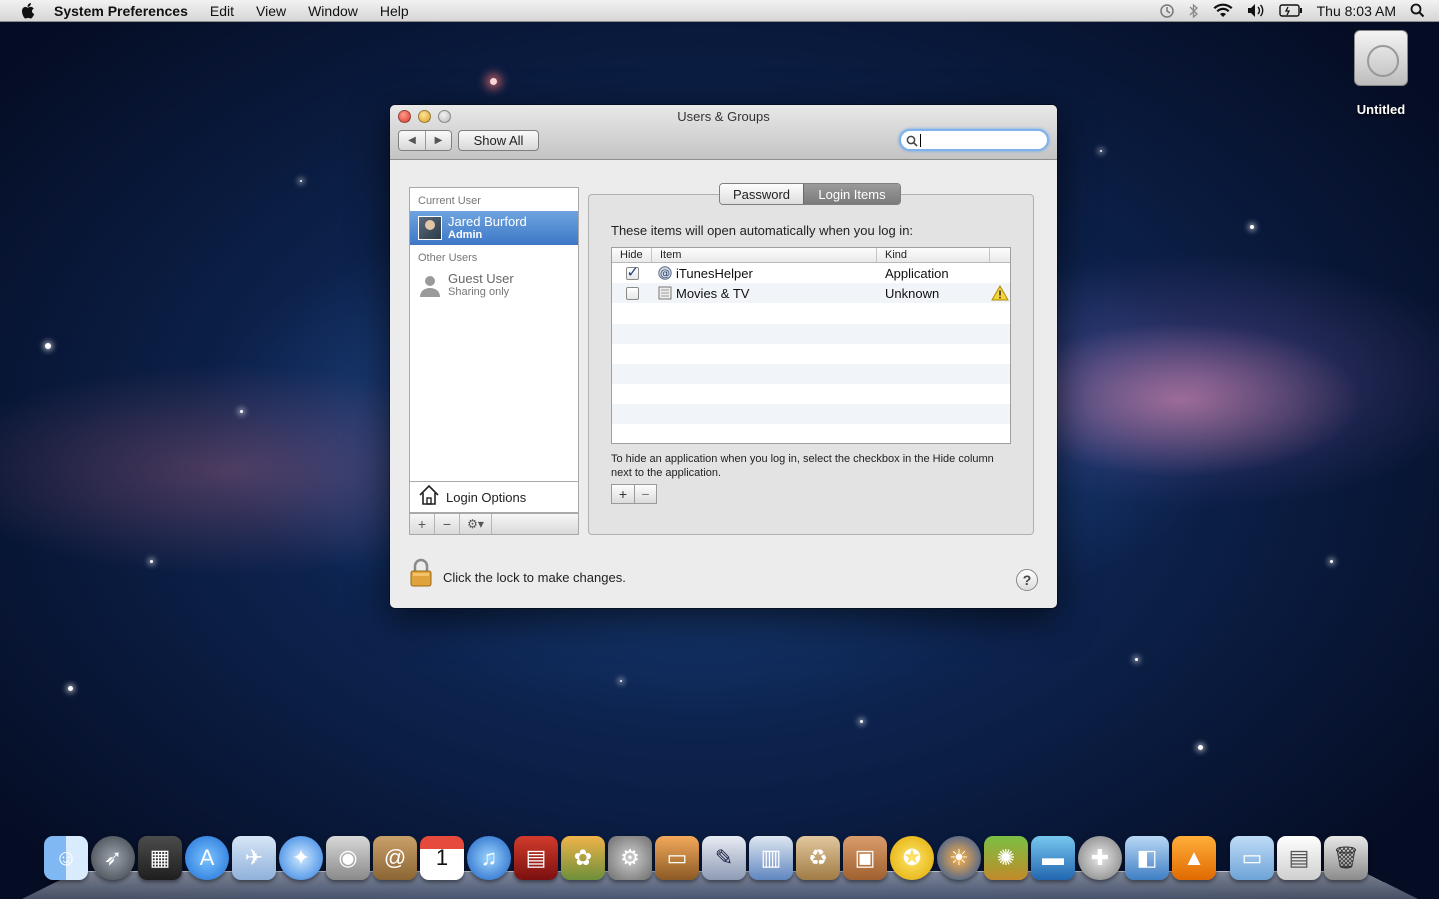 The width and height of the screenshot is (1439, 899). Describe the element at coordinates (1252, 858) in the screenshot. I see `documents-folder-icon: ▭` at that location.